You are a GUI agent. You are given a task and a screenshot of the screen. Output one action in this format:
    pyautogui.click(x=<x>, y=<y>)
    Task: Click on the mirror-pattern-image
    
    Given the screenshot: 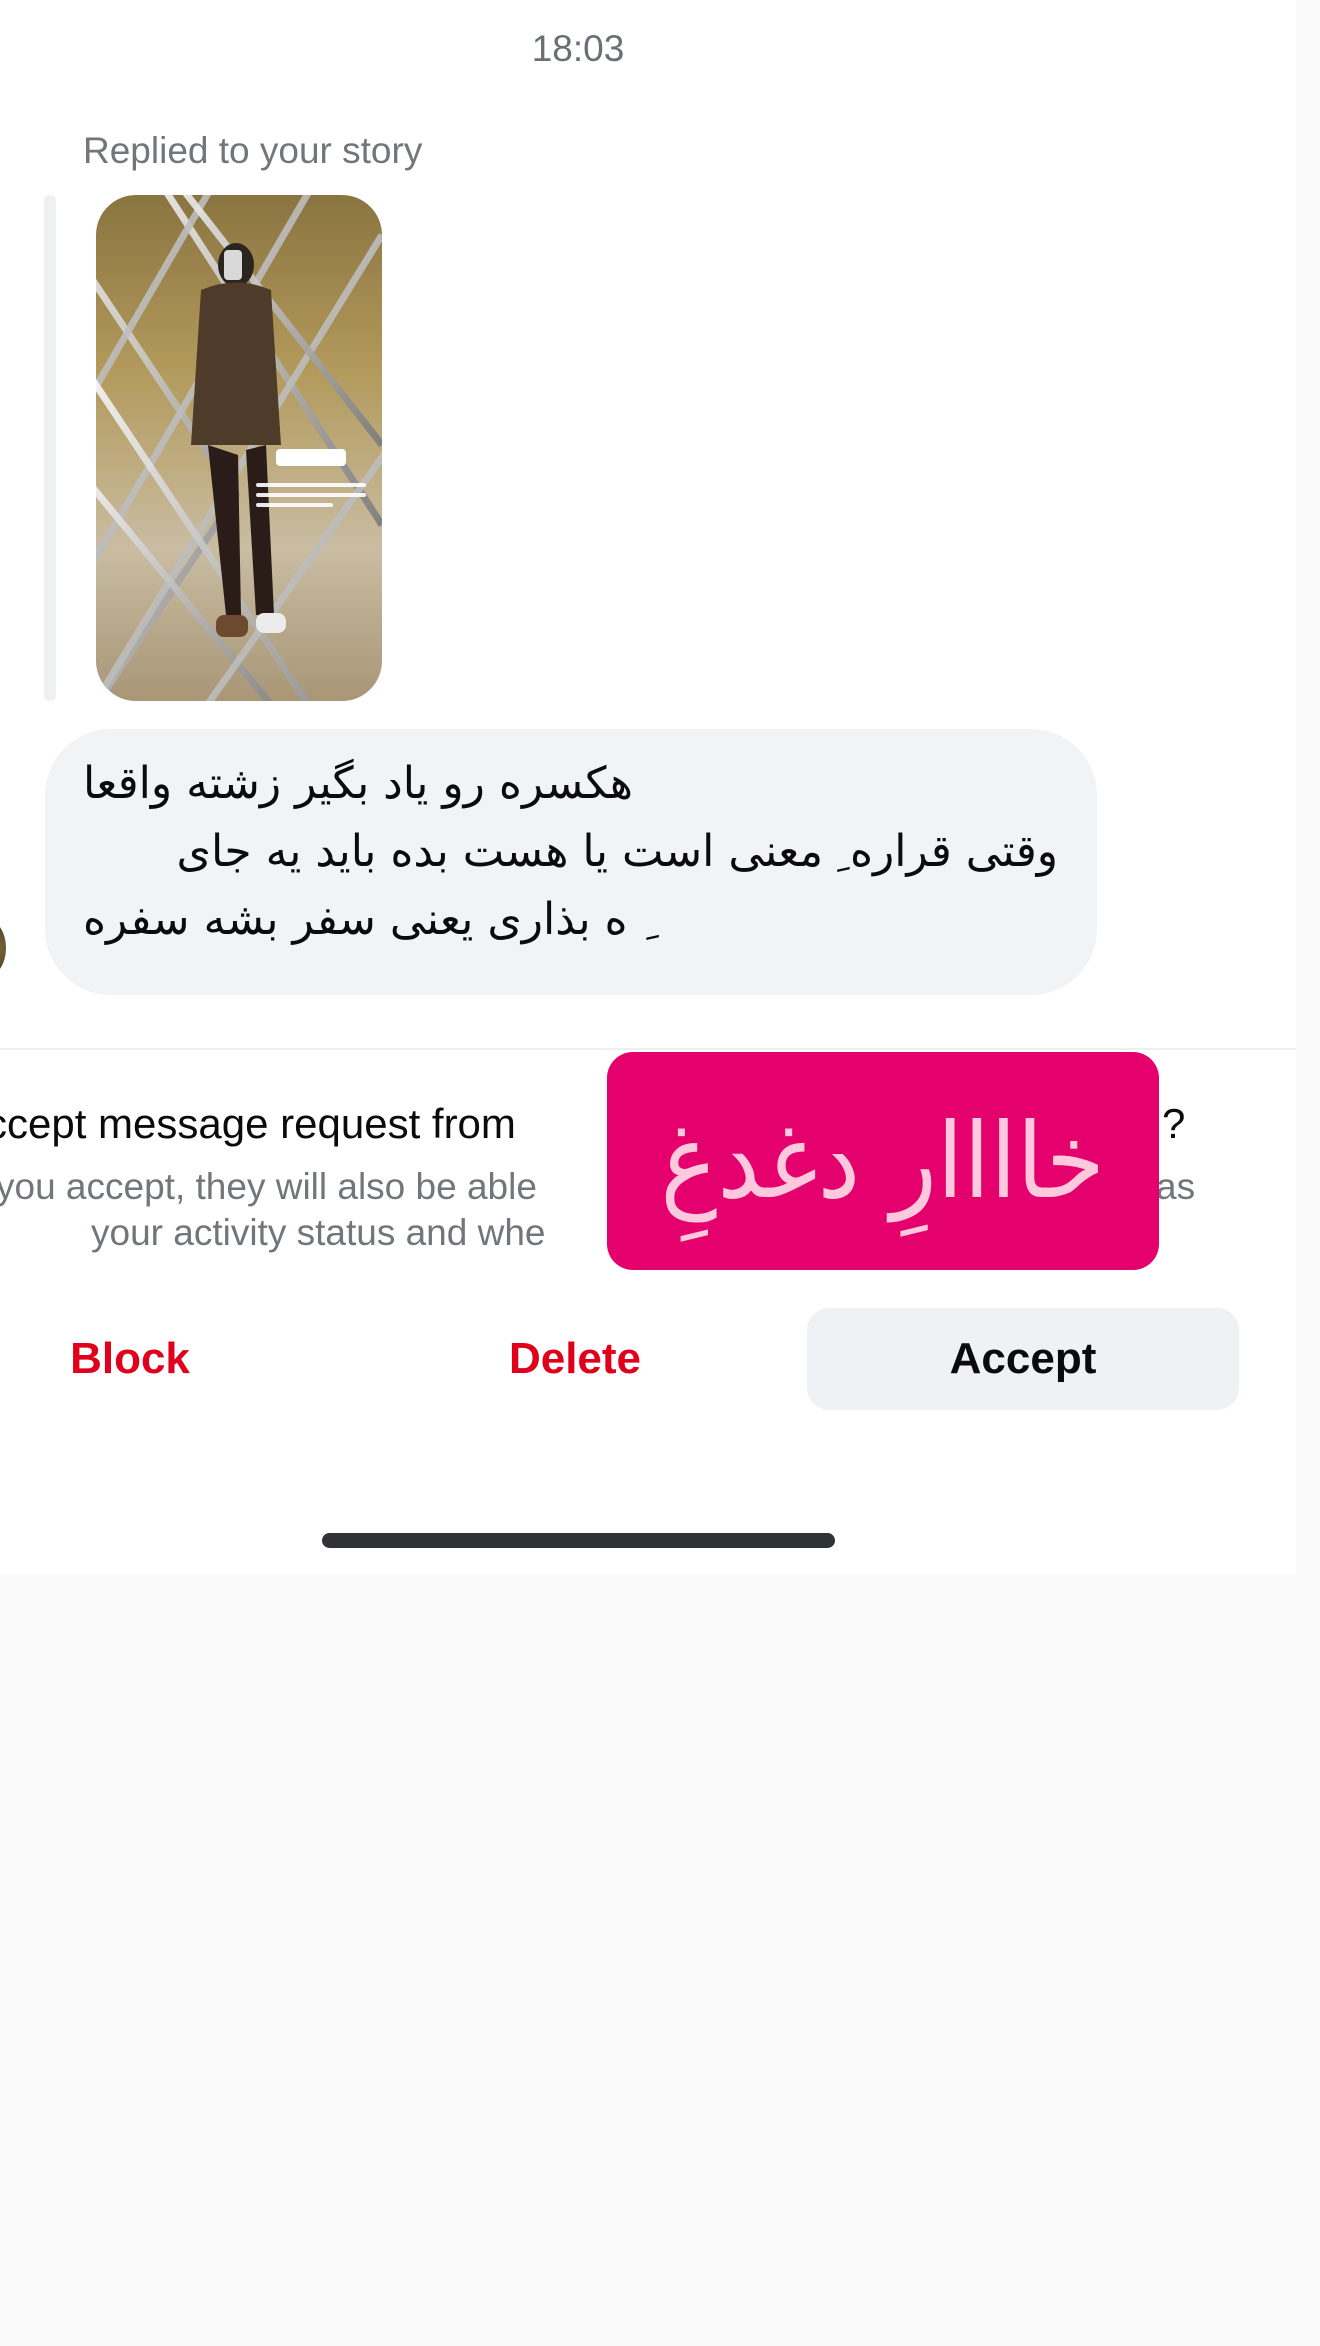 What is the action you would take?
    pyautogui.click(x=239, y=448)
    